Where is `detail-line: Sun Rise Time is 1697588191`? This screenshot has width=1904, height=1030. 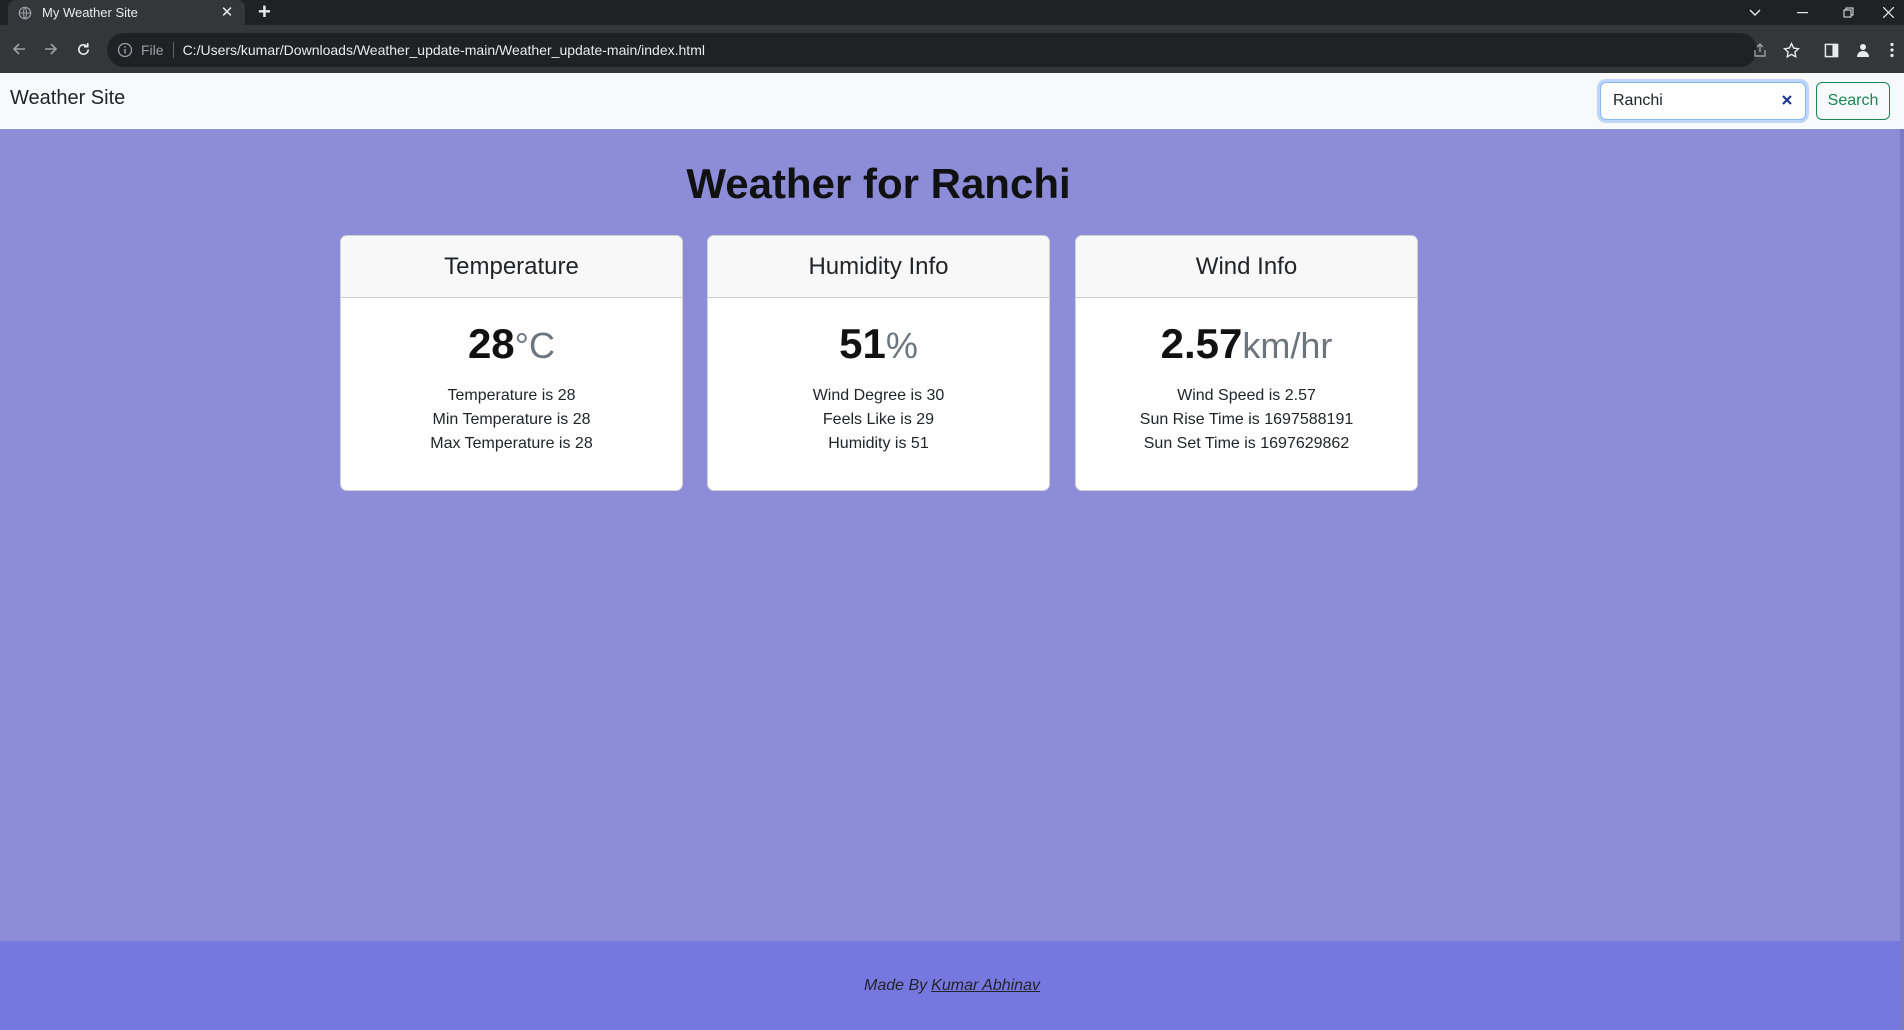 detail-line: Sun Rise Time is 1697588191 is located at coordinates (1246, 419).